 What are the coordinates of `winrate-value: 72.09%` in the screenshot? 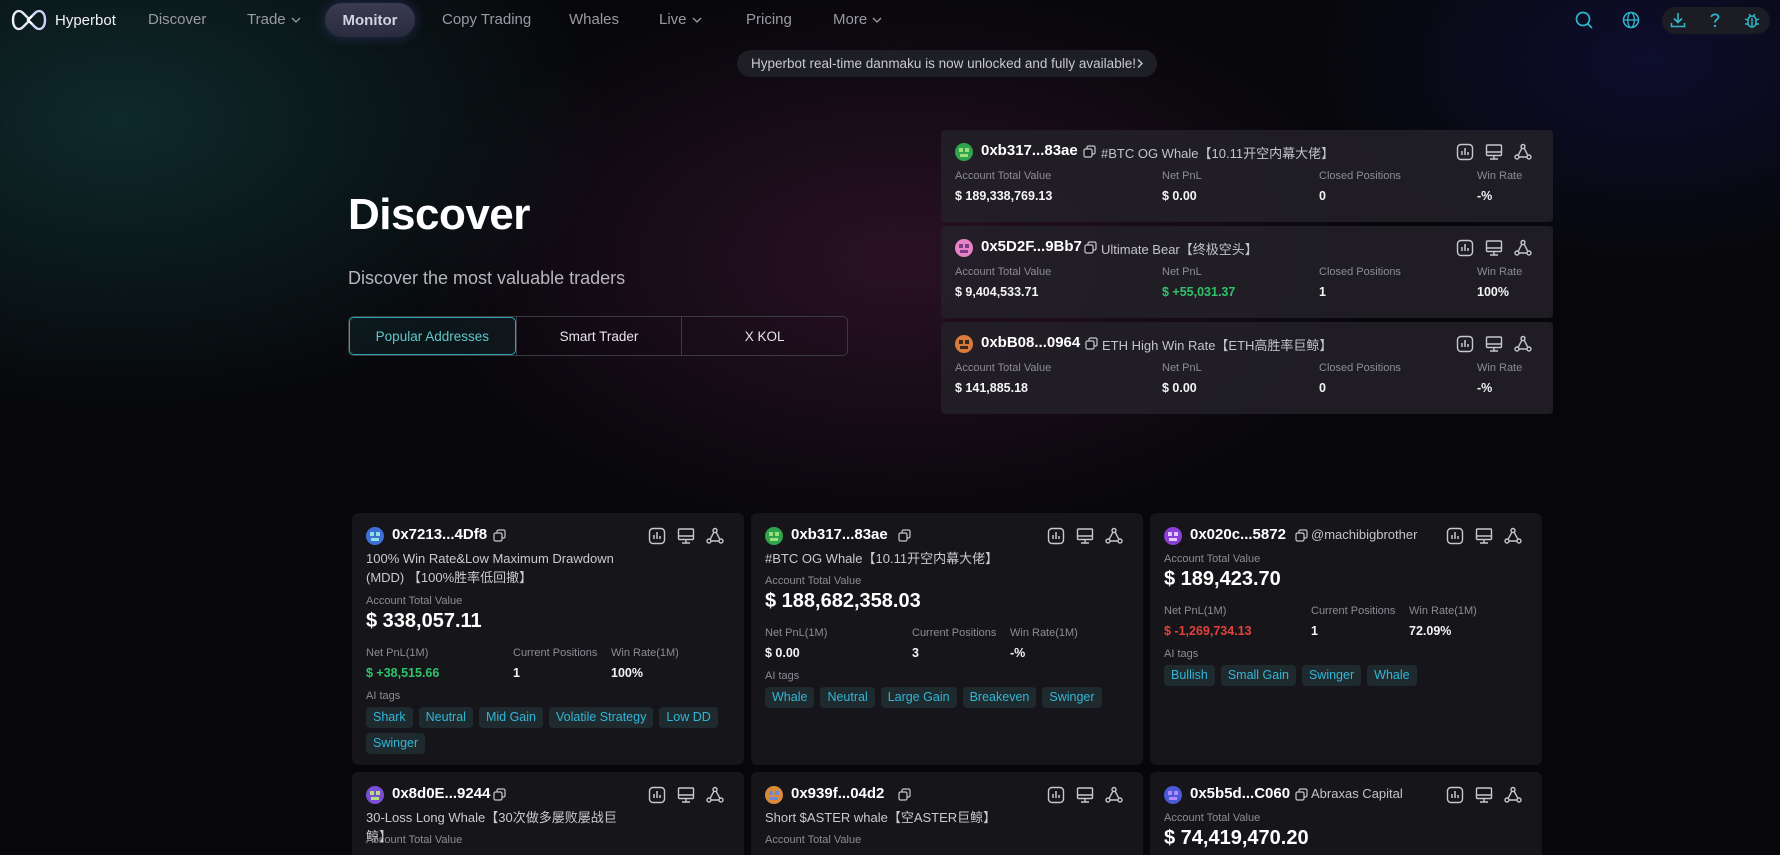 It's located at (1430, 631).